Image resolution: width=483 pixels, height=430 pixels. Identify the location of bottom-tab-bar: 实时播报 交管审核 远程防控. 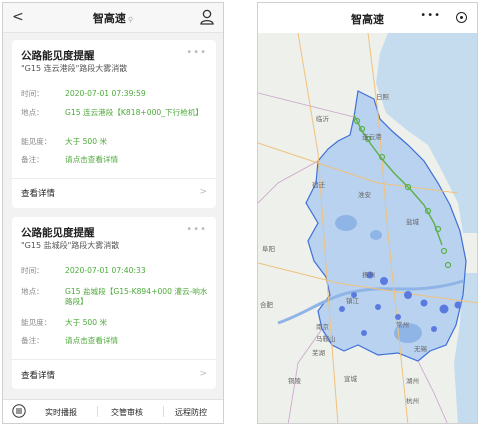
(113, 411).